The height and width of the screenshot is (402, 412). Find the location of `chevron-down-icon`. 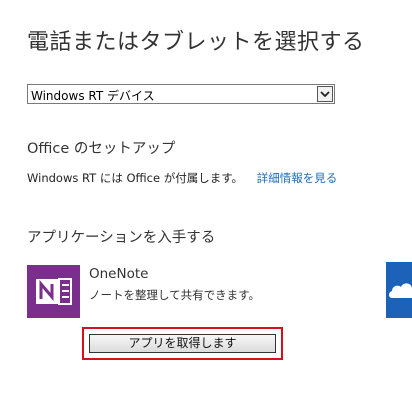

chevron-down-icon is located at coordinates (325, 94).